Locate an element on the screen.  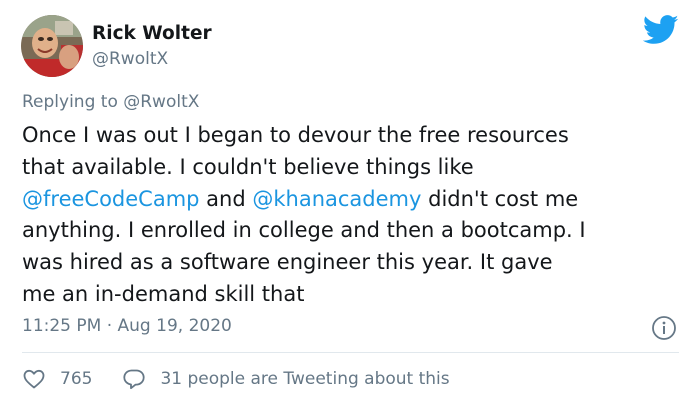
replying-to-mention: @RwoltX is located at coordinates (161, 102).